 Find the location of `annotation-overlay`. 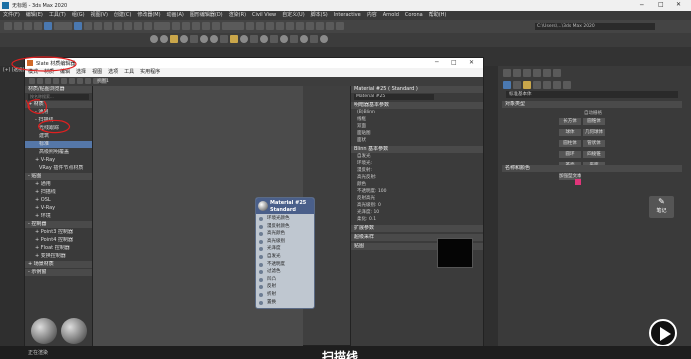

annotation-overlay is located at coordinates (44, 95).